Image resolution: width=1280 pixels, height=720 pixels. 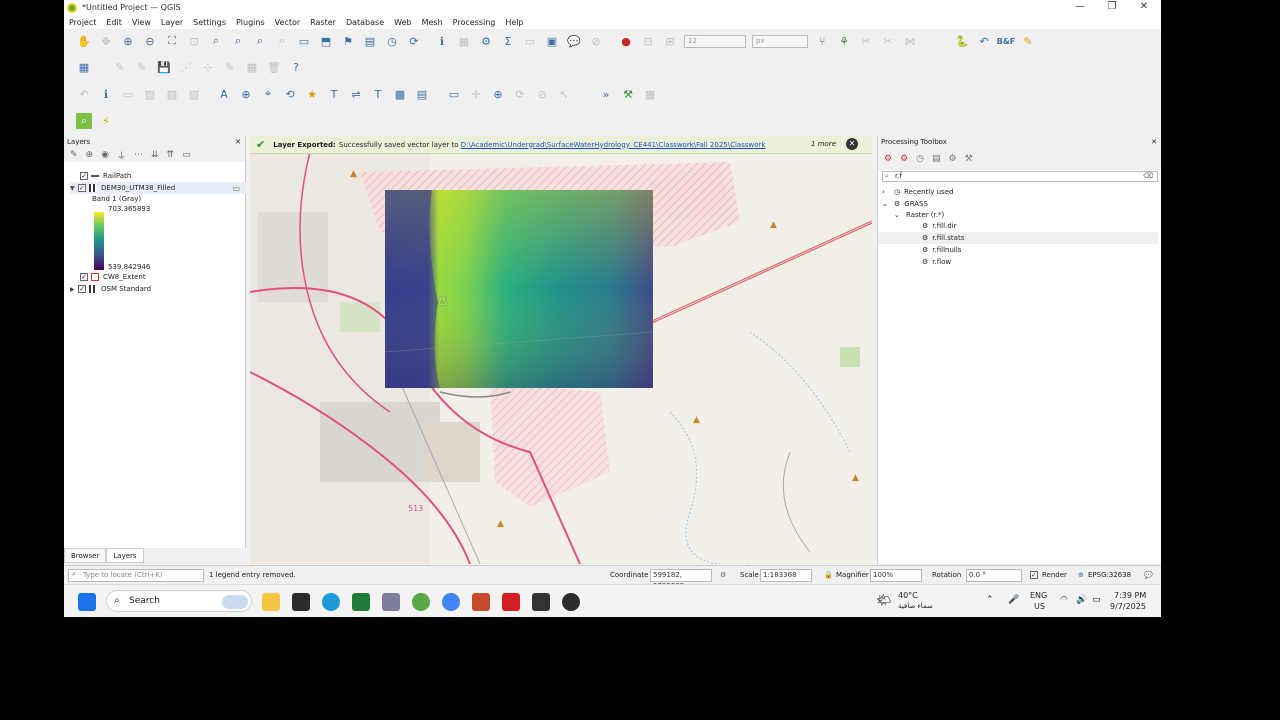 I want to click on render-checkbox: ✓, so click(x=1034, y=575).